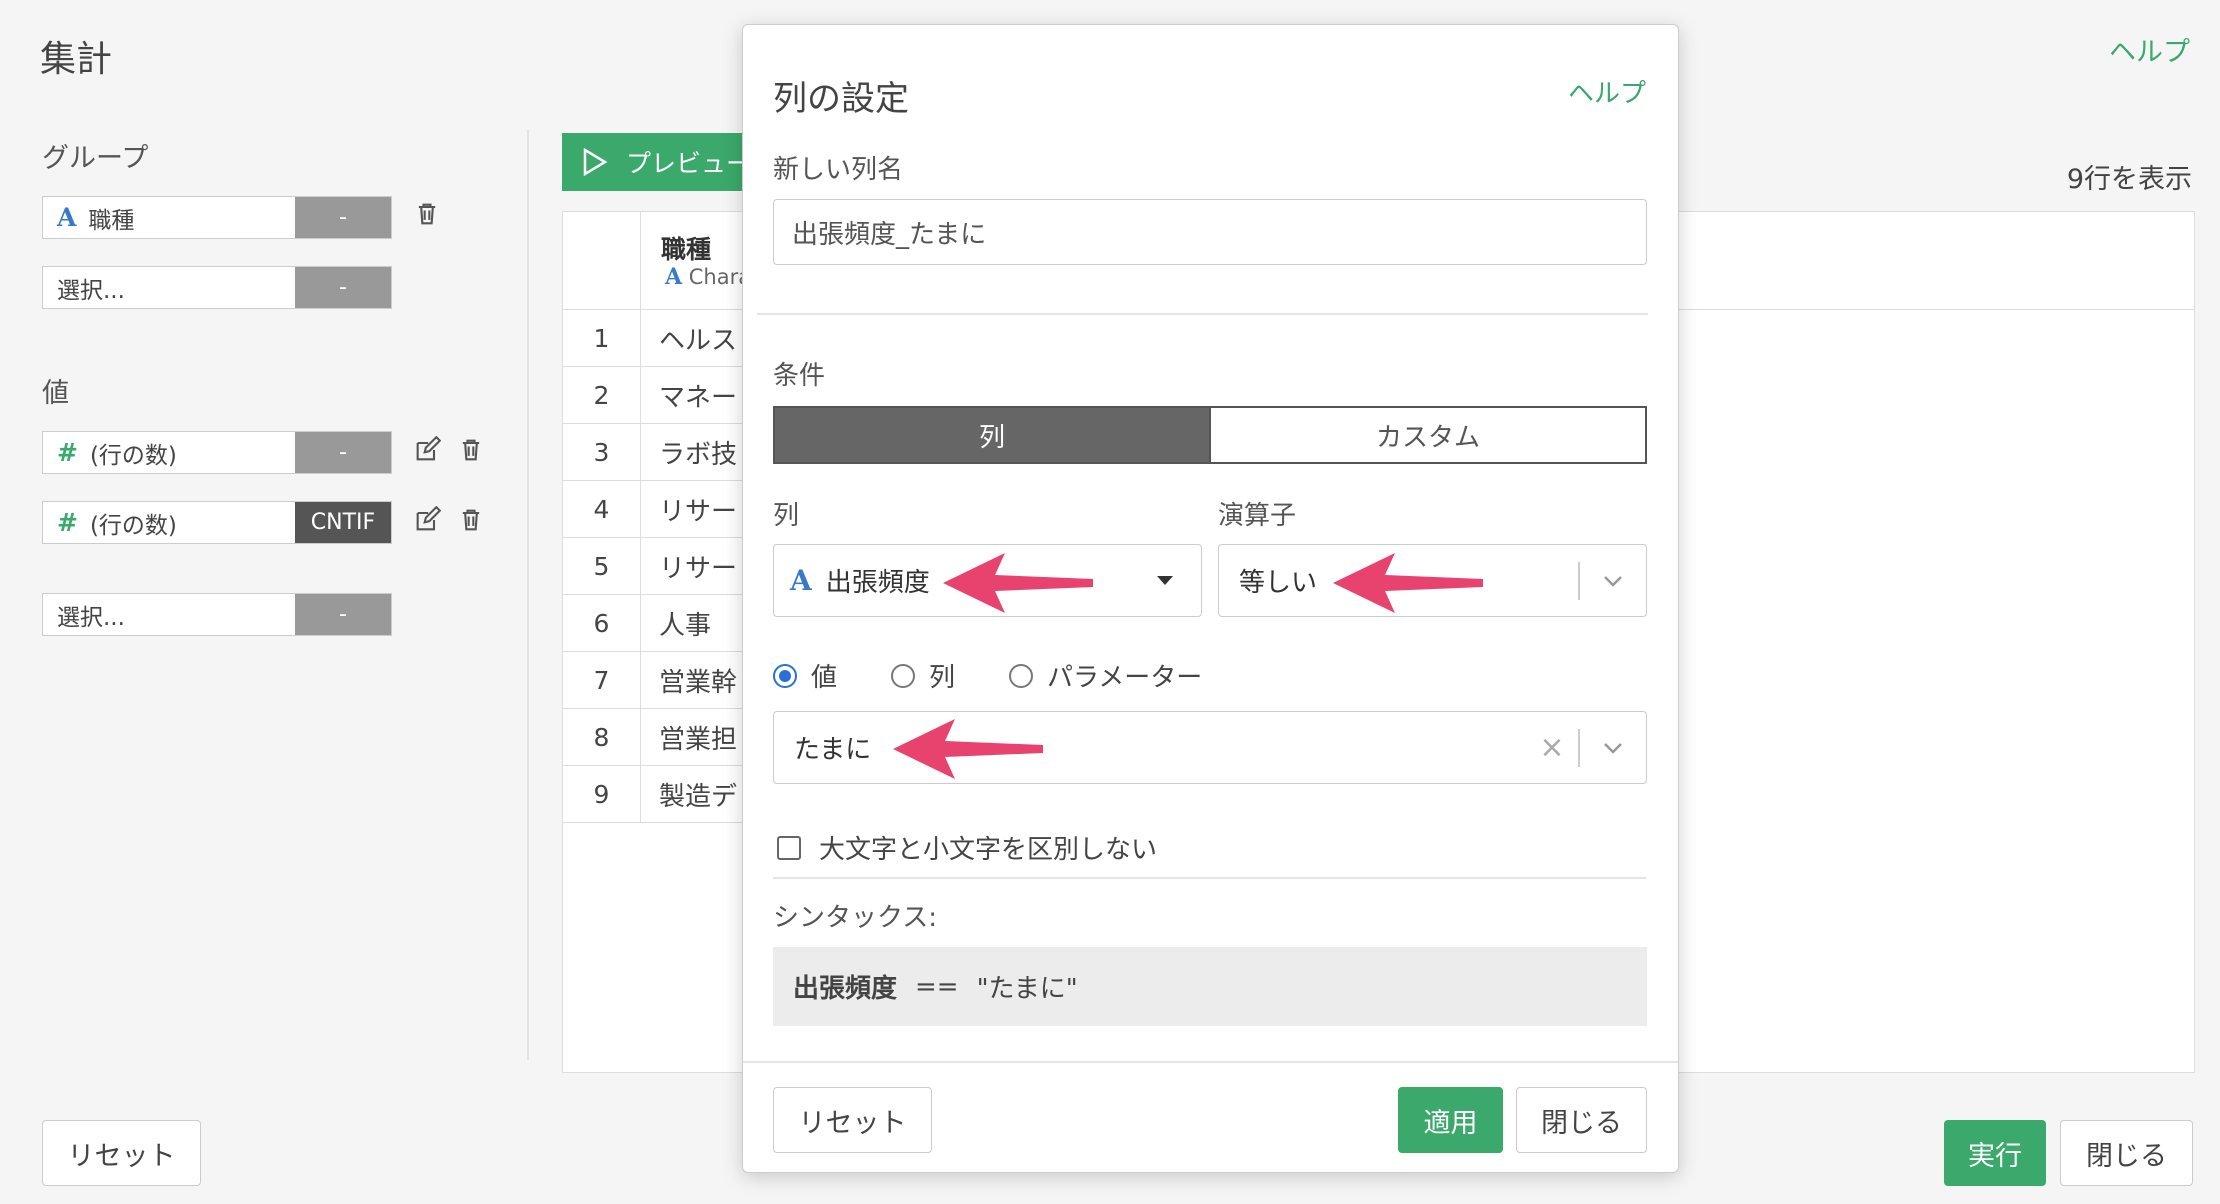 The width and height of the screenshot is (2220, 1204). Describe the element at coordinates (942, 678) in the screenshot. I see `radio-column-label: 列` at that location.